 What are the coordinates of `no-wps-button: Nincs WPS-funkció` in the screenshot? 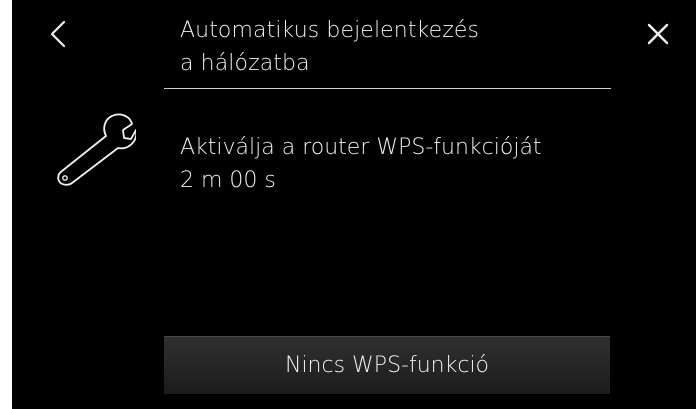 It's located at (387, 365).